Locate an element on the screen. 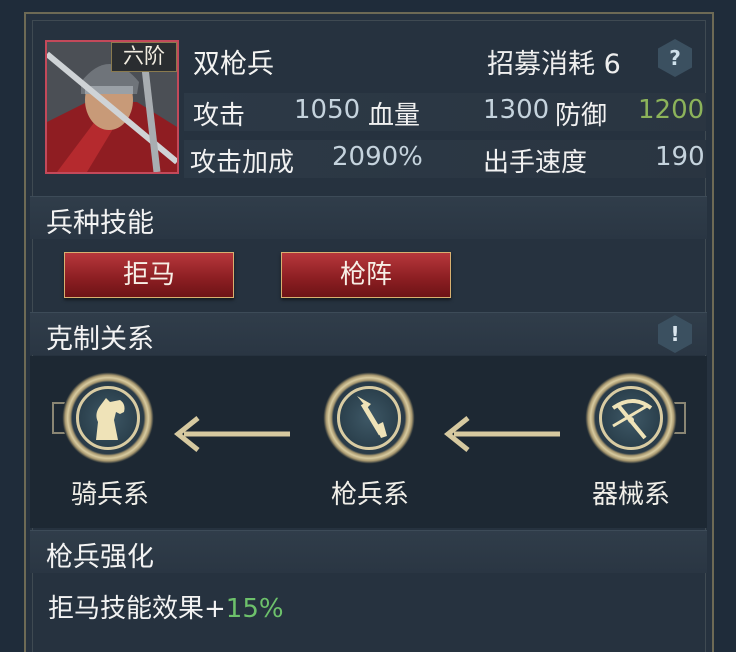 The image size is (736, 652). defense-label: 防御 is located at coordinates (581, 116).